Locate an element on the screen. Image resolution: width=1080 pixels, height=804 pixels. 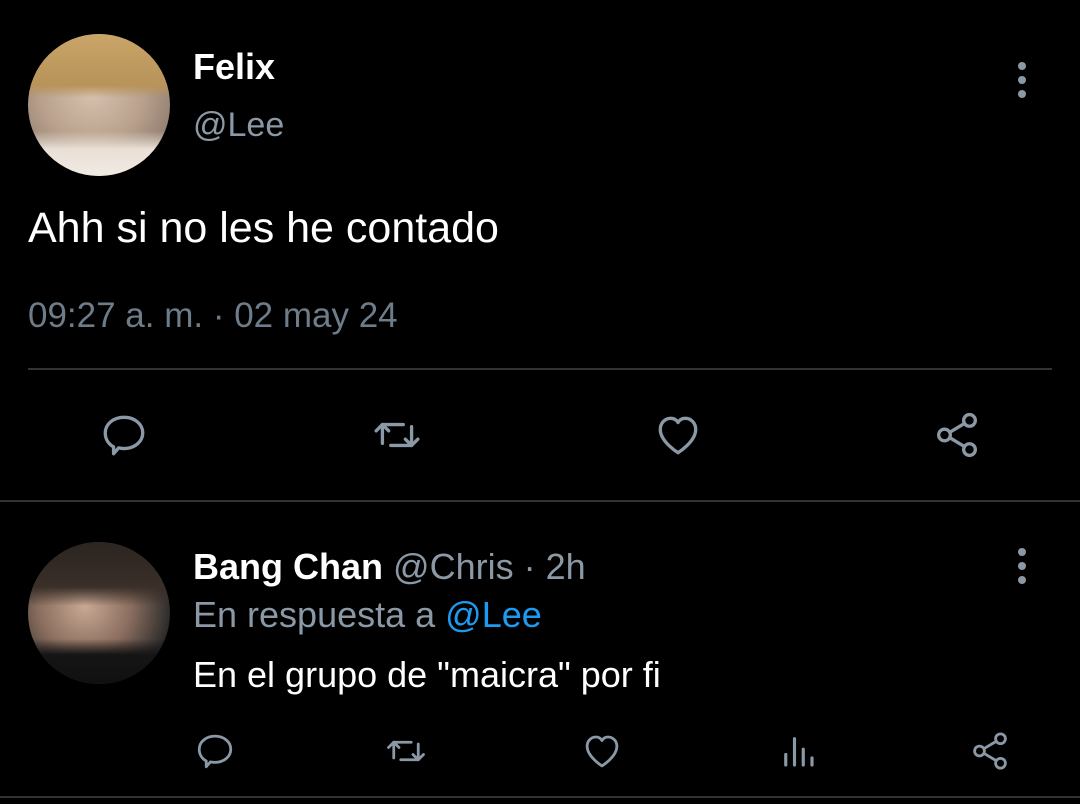
author-handle: @Chris is located at coordinates (453, 566).